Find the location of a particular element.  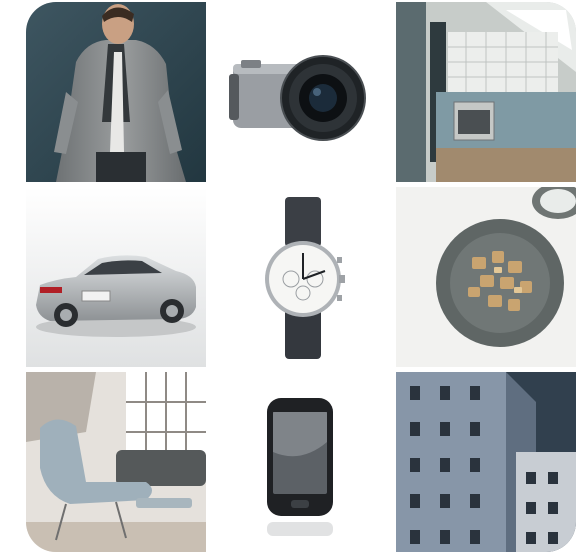

man-in-cardigan-image is located at coordinates (116, 92).